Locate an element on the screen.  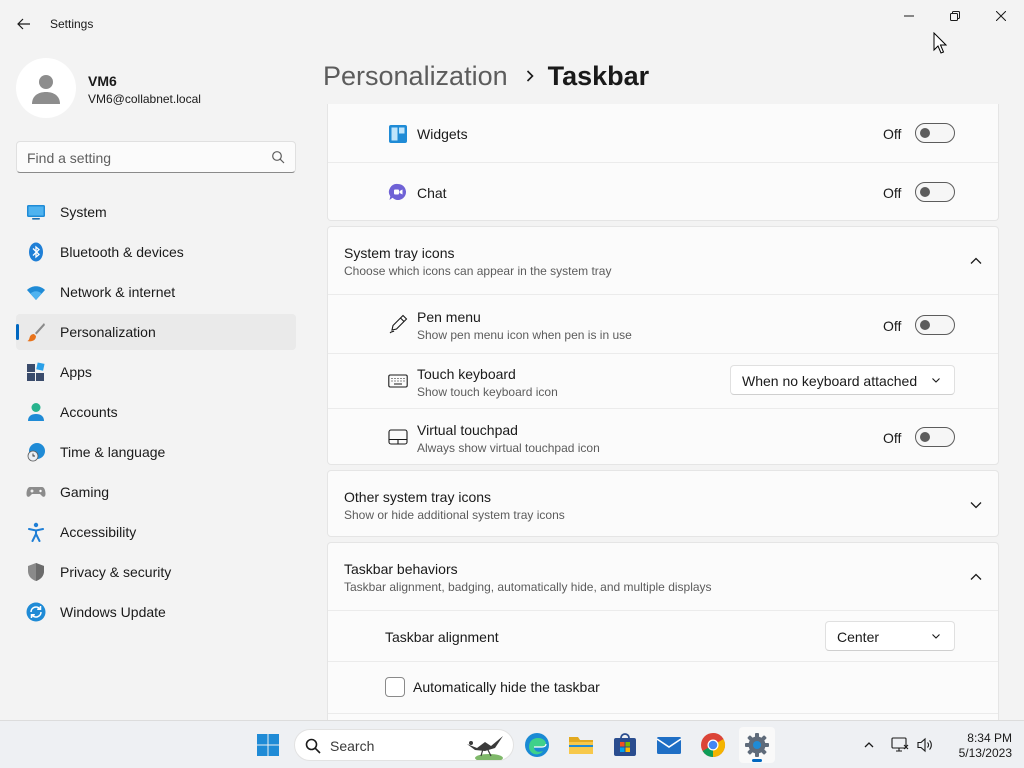
close-button is located at coordinates (1001, 16).